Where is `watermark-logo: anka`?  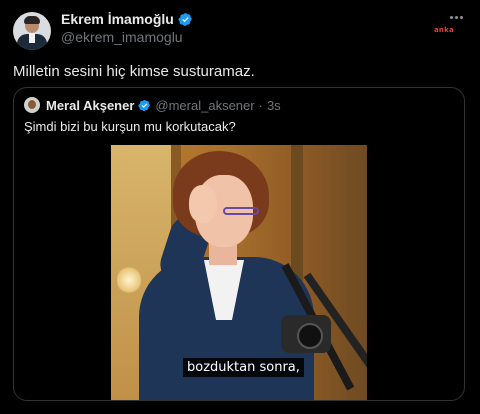
watermark-logo: anka is located at coordinates (444, 30).